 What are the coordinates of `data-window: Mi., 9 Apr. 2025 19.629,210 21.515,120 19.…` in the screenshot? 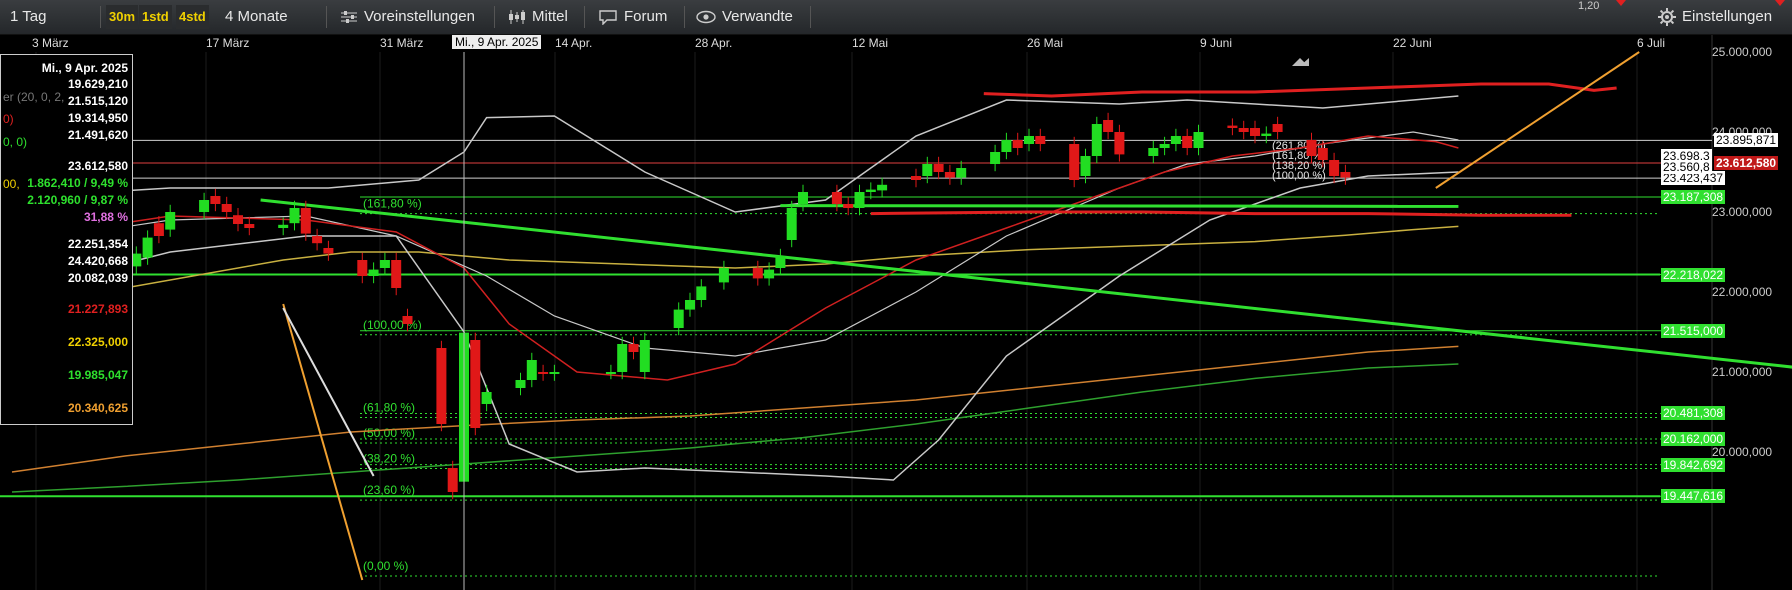 It's located at (66, 239).